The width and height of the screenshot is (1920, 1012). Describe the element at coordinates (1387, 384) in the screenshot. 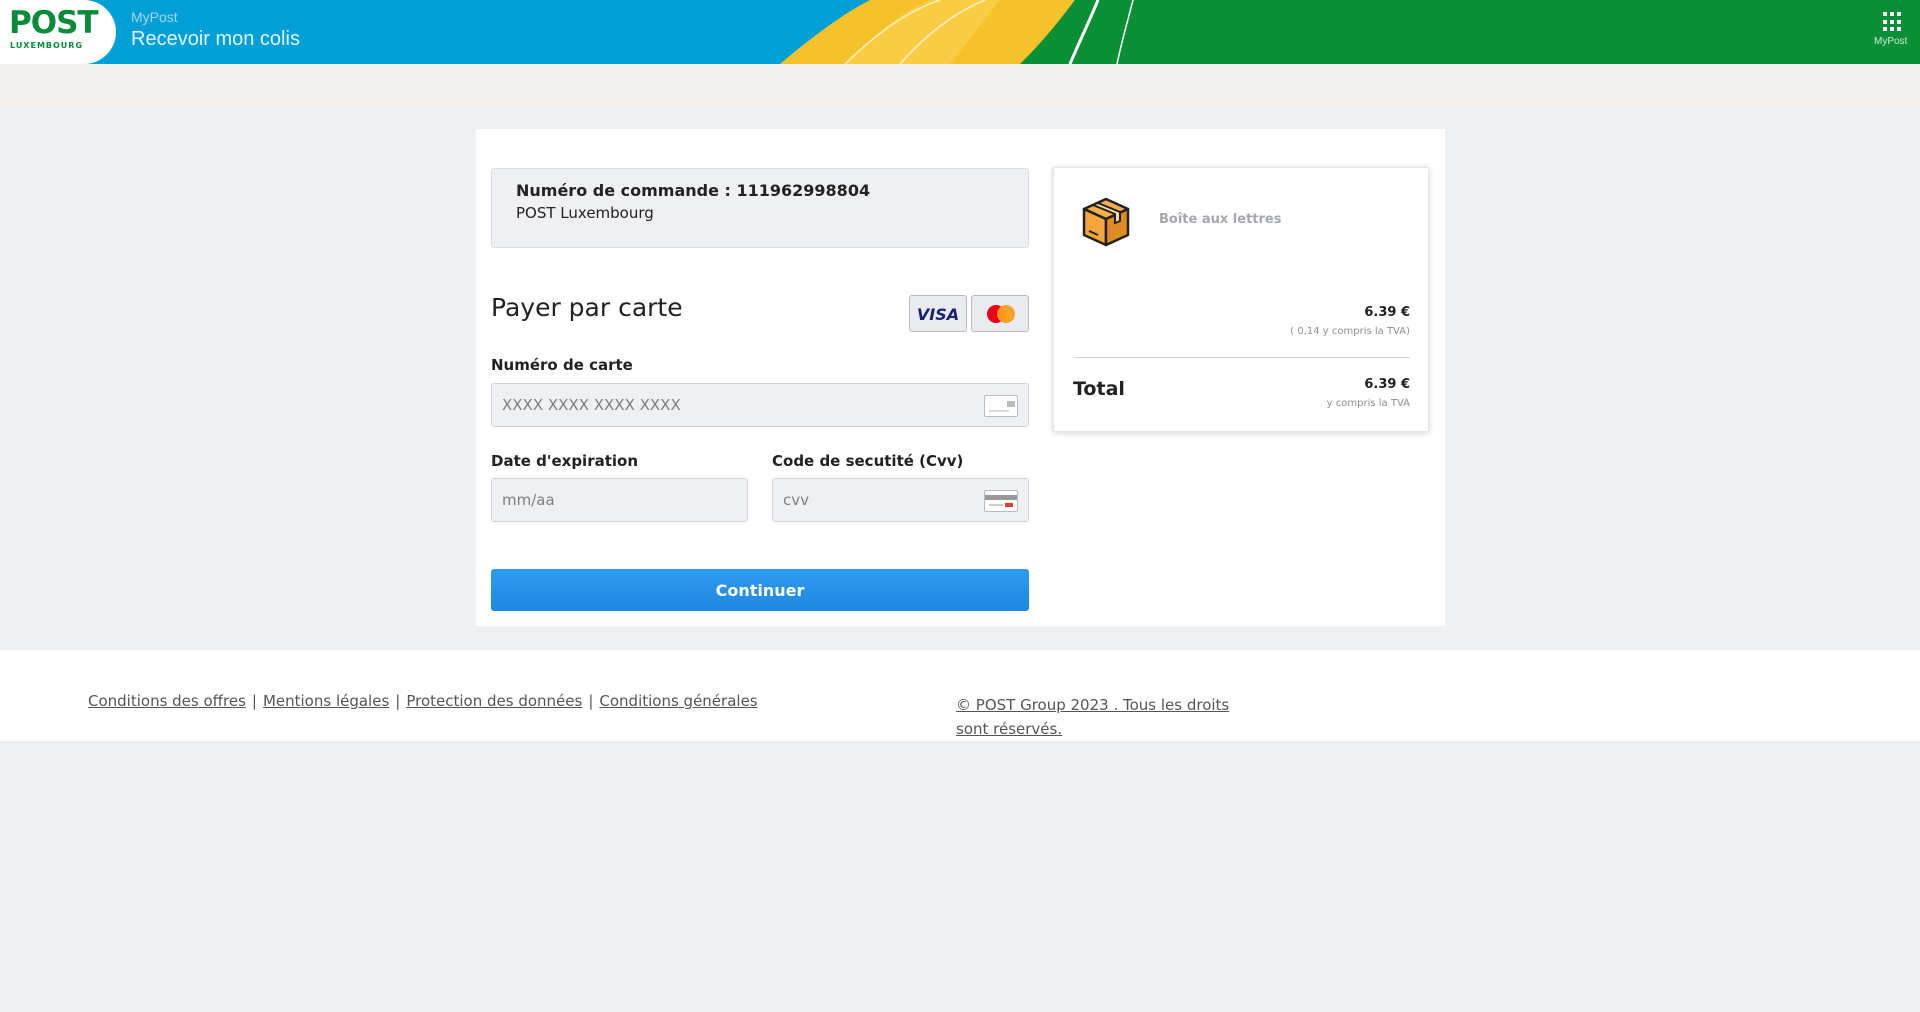

I see `total-price: 6.39 €` at that location.